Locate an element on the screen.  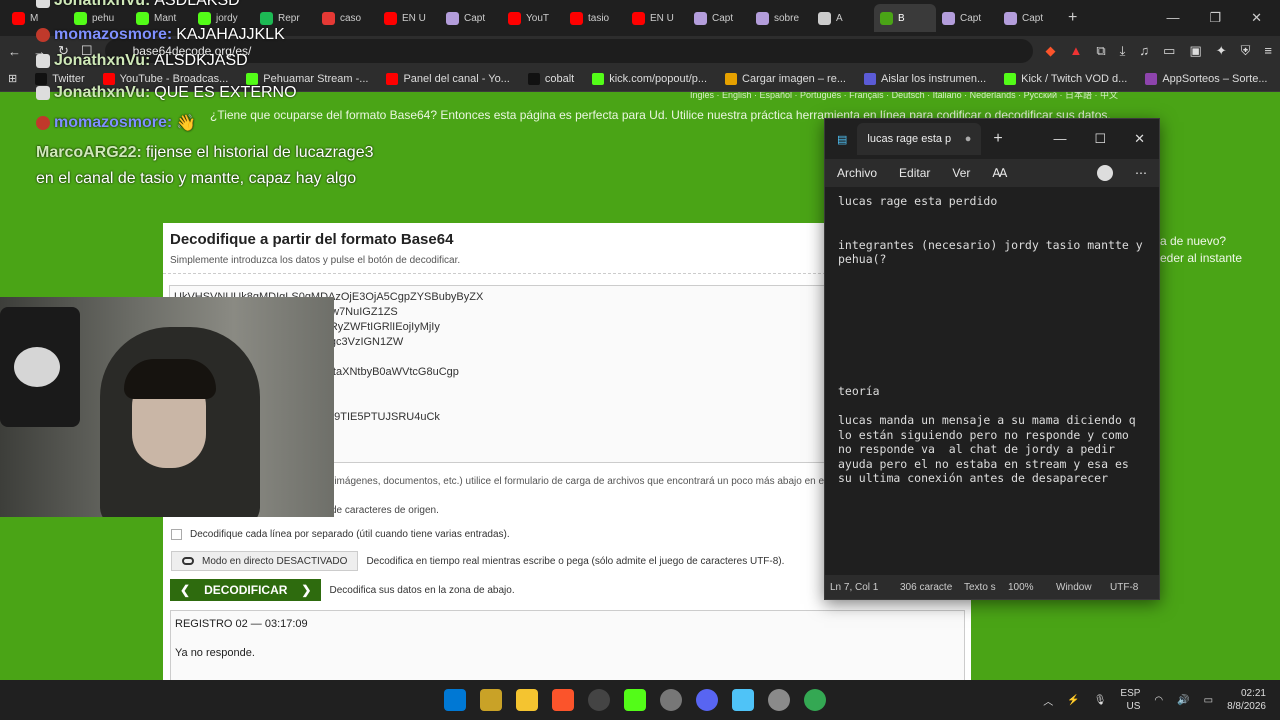
volume-icon: 🔊 is located at coordinates (1183, 700).